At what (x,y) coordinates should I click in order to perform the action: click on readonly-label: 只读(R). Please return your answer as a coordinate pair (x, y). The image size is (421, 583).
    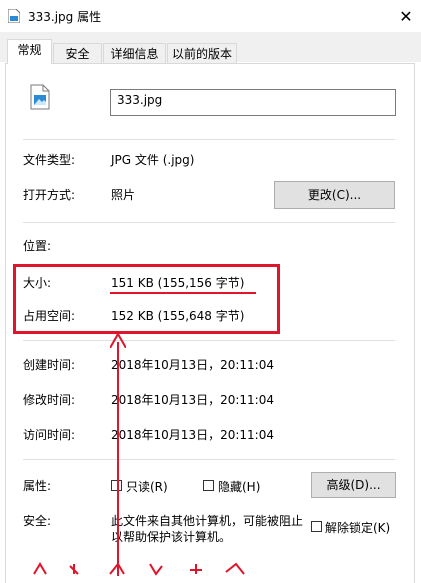
    Looking at the image, I should click on (147, 487).